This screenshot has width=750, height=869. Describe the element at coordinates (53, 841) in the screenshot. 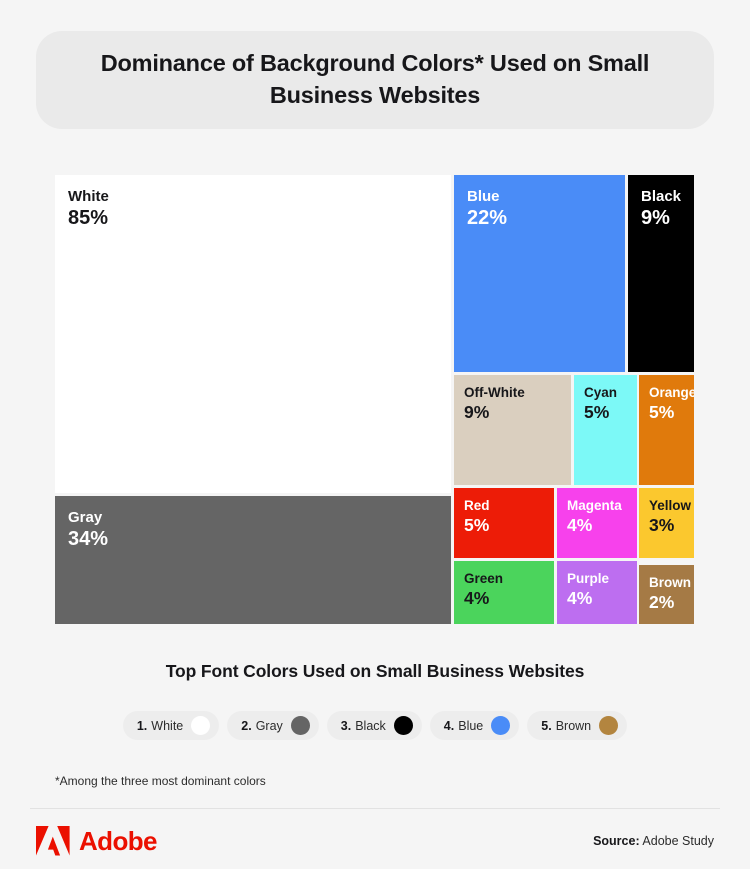

I see `adobe-a-icon` at that location.